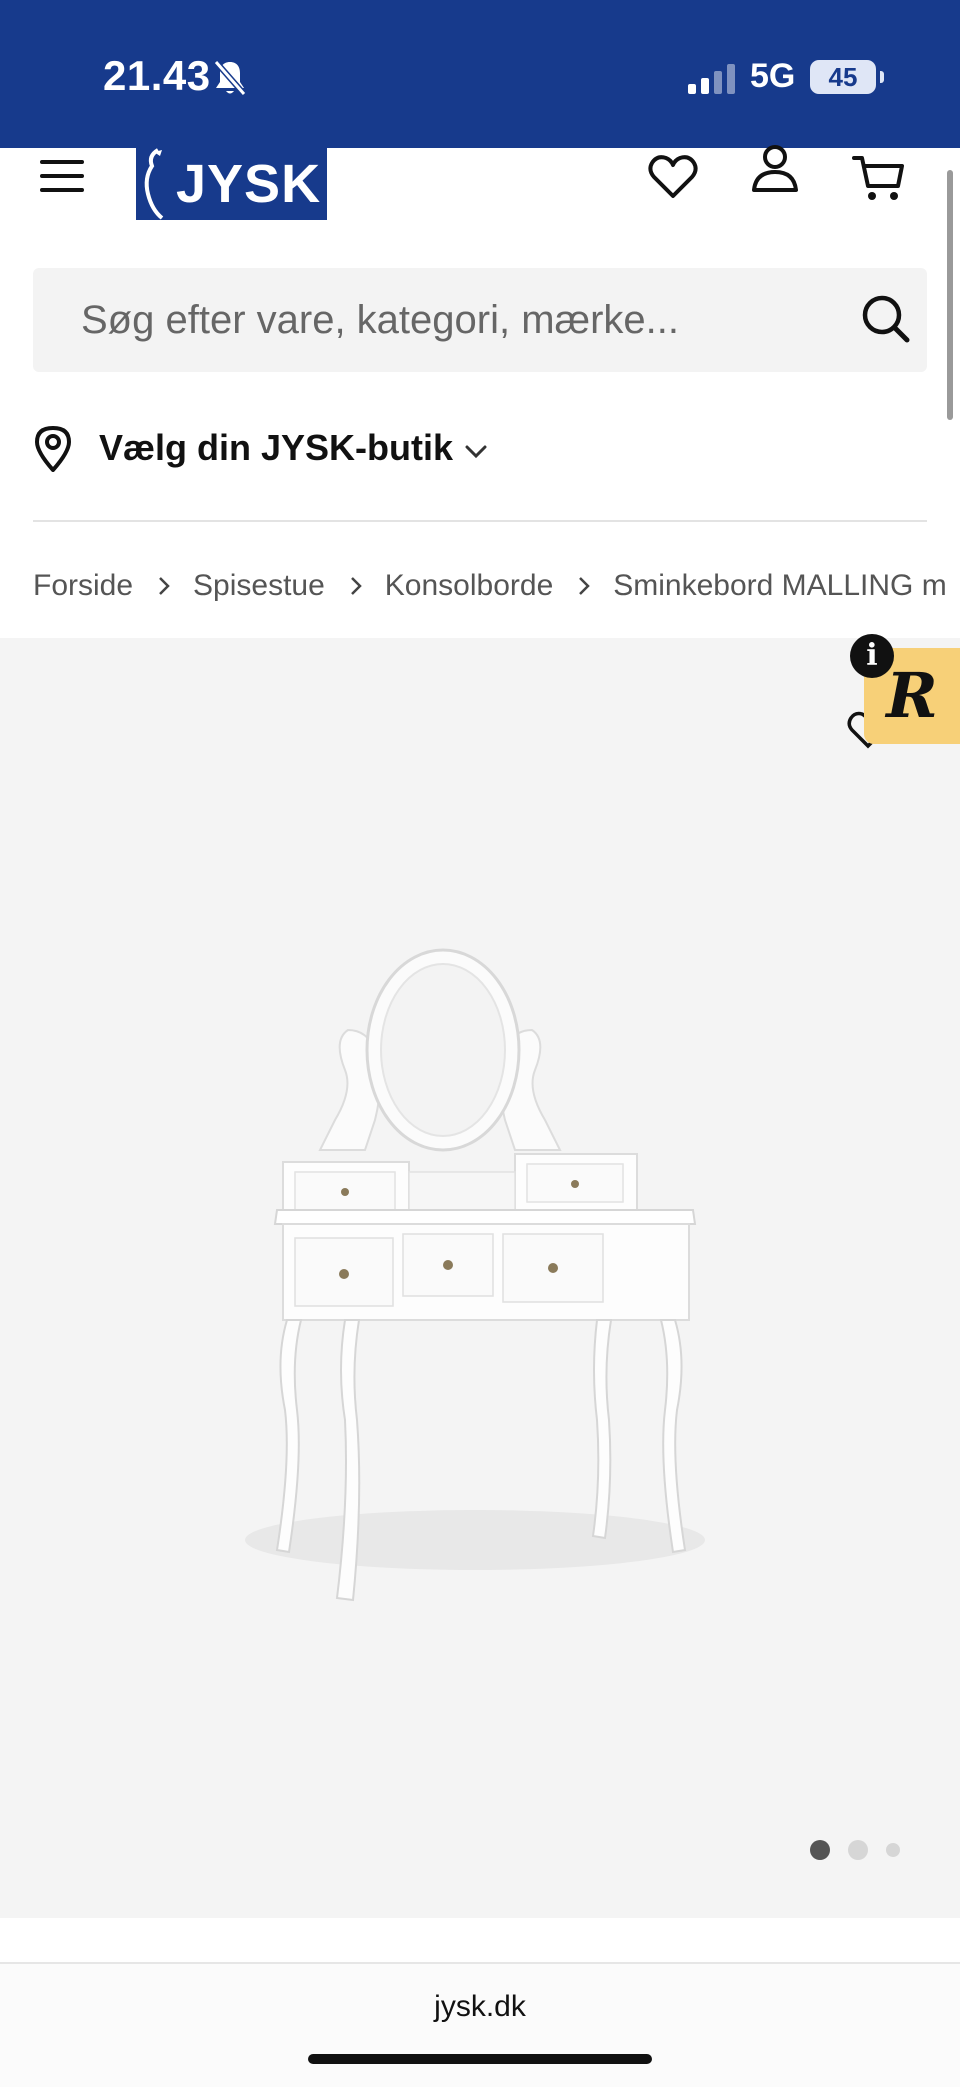 This screenshot has height=2087, width=960. I want to click on breadcrumb-item-spisestue: Spisestue, so click(259, 586).